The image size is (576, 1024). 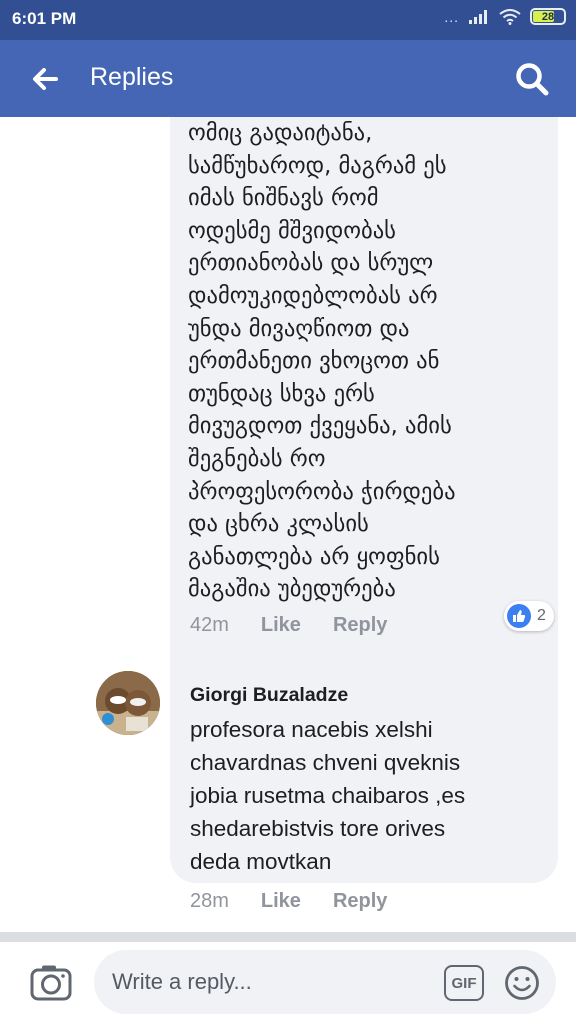 I want to click on camera-icon, so click(x=51, y=983).